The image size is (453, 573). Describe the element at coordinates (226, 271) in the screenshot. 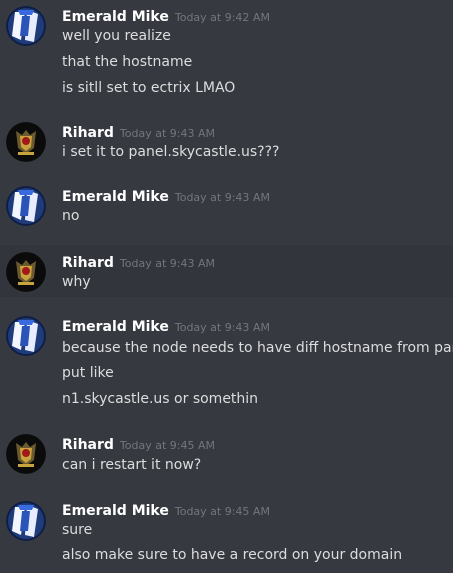

I see `message-group: Rihard Today at 9:43 AM why` at that location.